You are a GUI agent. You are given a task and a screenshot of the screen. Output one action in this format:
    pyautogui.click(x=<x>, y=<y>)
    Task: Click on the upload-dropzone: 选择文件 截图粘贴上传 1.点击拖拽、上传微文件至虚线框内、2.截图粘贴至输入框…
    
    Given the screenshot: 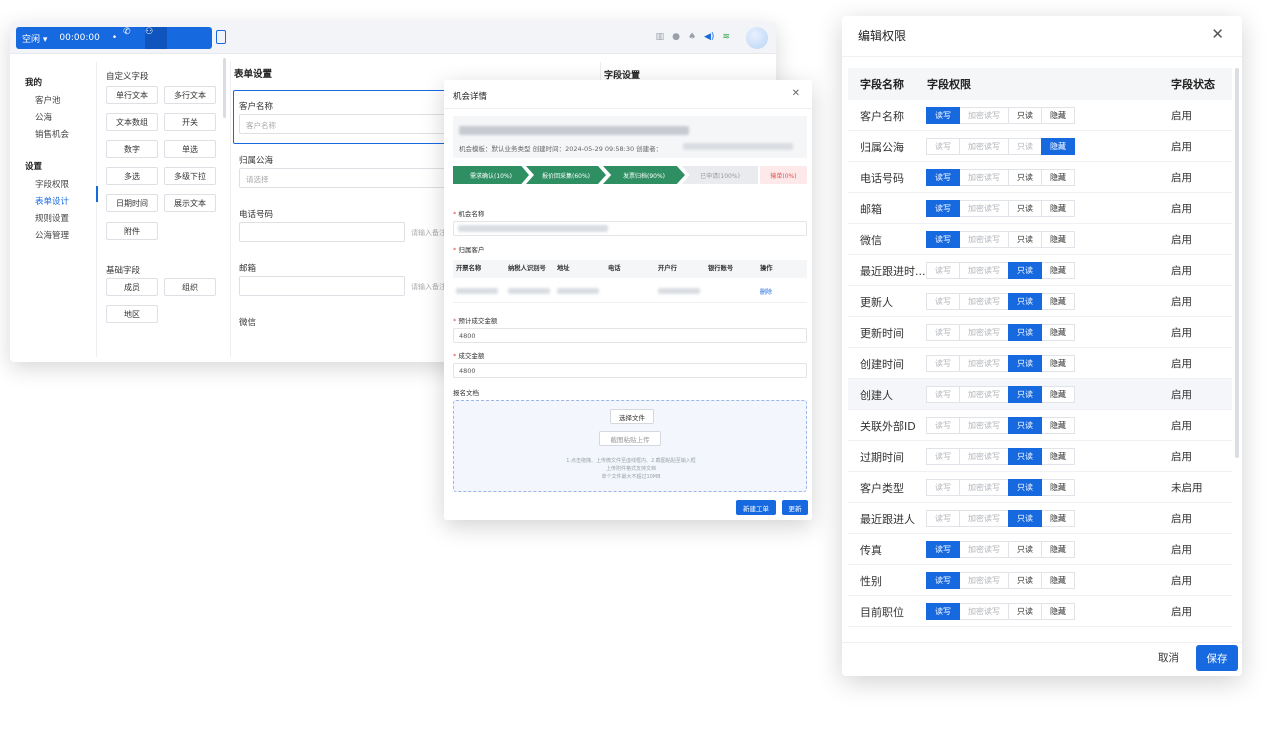 What is the action you would take?
    pyautogui.click(x=630, y=446)
    